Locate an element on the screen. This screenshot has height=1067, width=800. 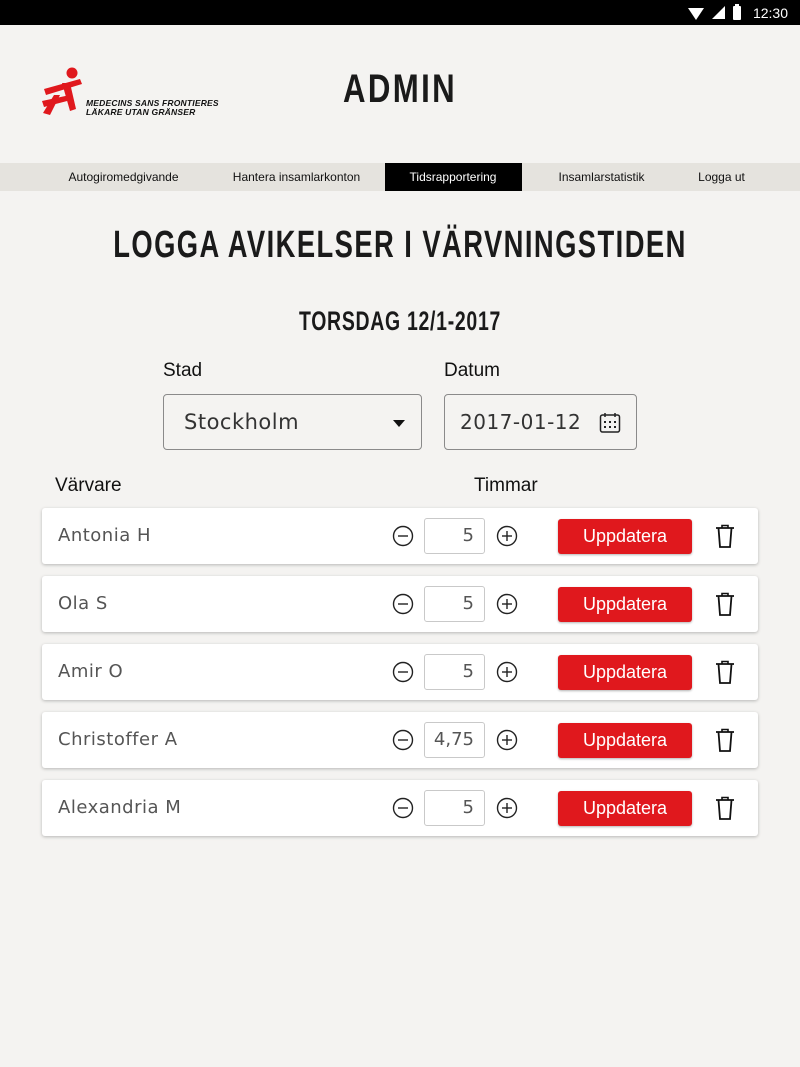
date-label: Datum is located at coordinates (472, 370).